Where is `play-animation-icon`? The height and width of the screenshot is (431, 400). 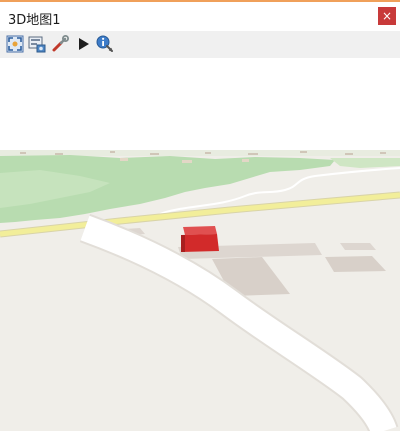 play-animation-icon is located at coordinates (84, 44).